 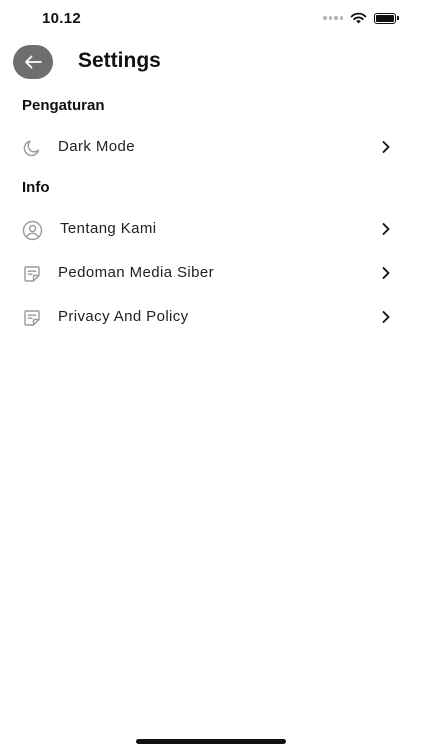 What do you see at coordinates (62, 18) in the screenshot?
I see `status-time: 10.12` at bounding box center [62, 18].